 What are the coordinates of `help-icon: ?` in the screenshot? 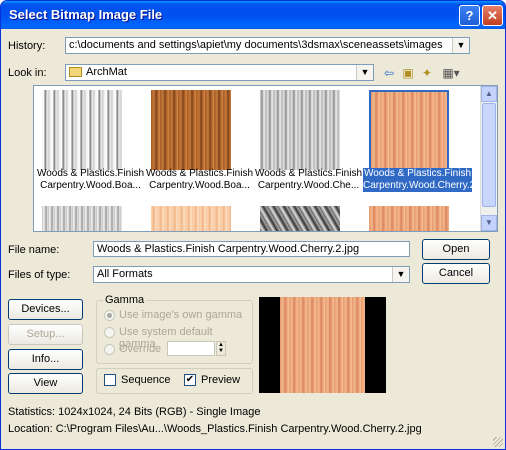 It's located at (469, 15).